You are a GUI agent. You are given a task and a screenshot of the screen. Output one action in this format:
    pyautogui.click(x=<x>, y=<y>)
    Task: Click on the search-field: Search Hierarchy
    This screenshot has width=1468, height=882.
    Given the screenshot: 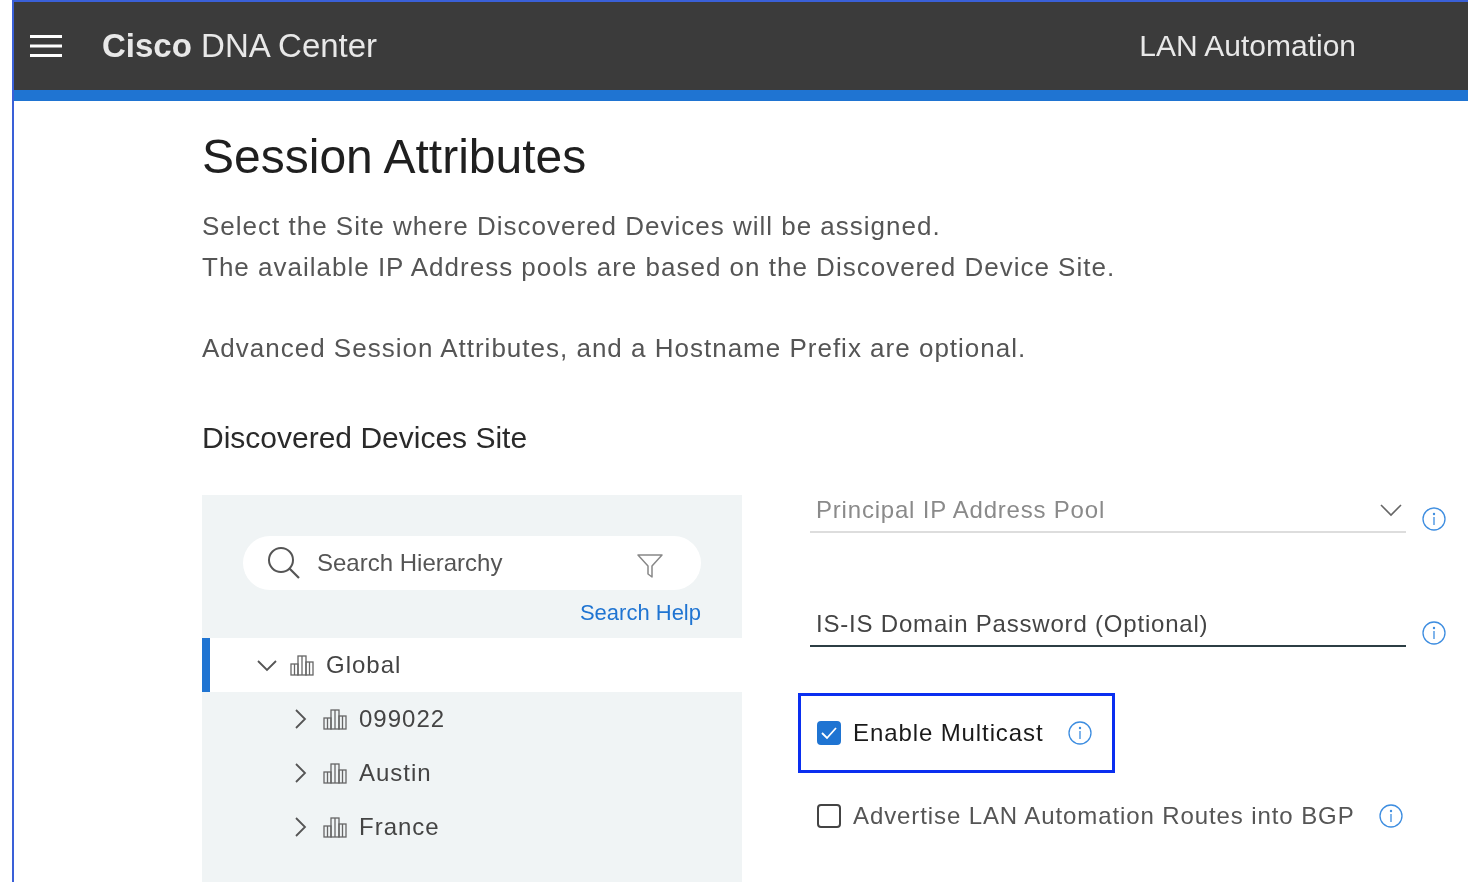 What is the action you would take?
    pyautogui.click(x=472, y=563)
    